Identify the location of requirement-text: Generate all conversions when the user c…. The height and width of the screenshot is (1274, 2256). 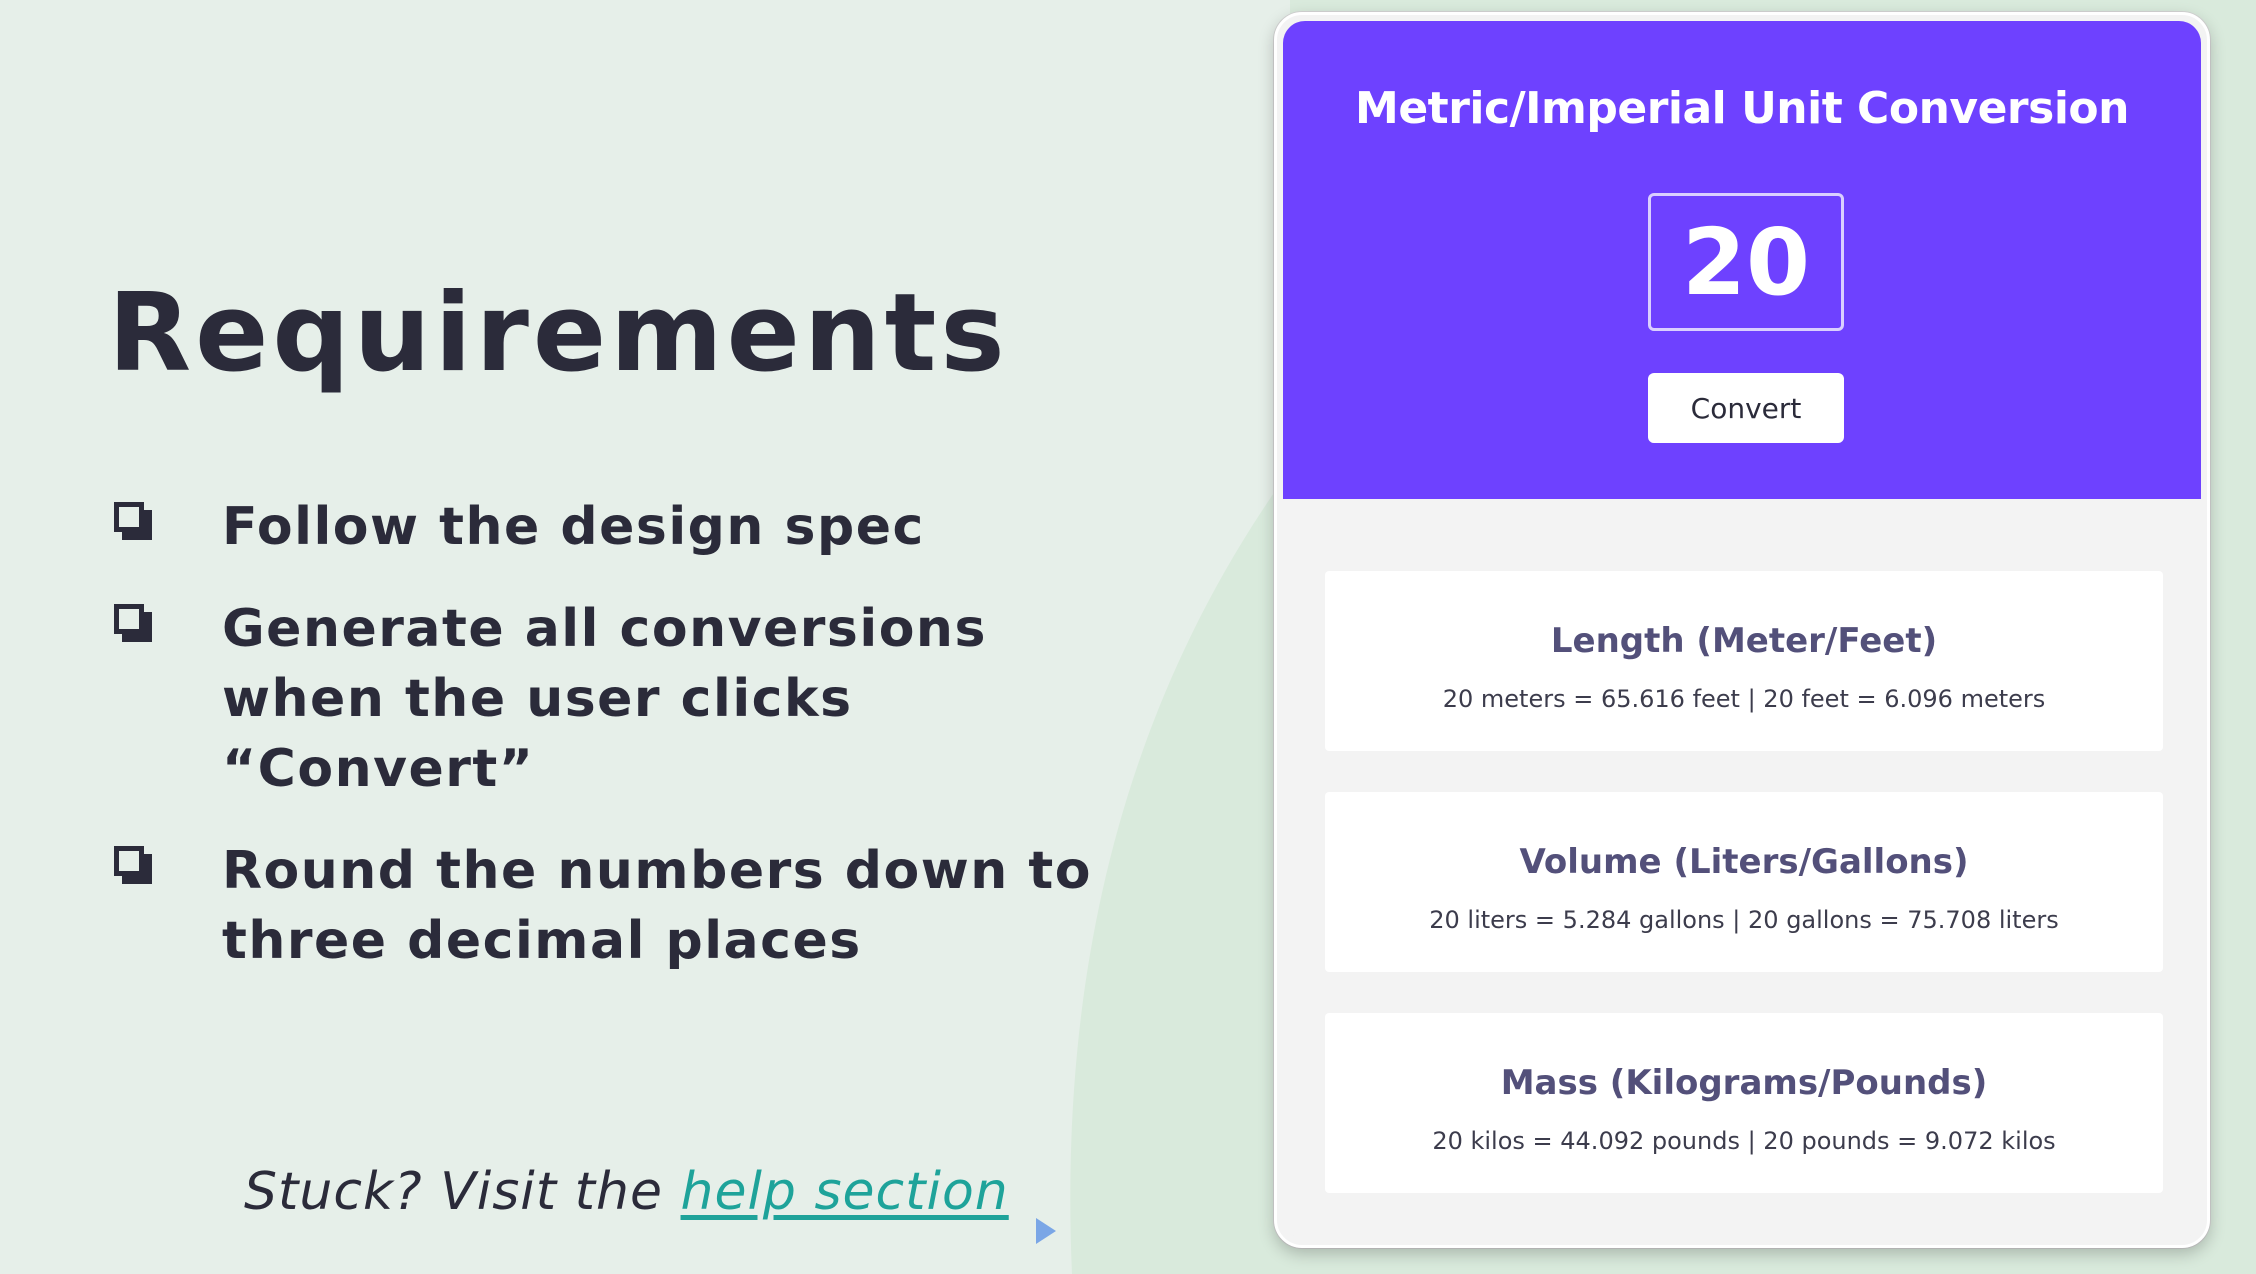
(604, 699).